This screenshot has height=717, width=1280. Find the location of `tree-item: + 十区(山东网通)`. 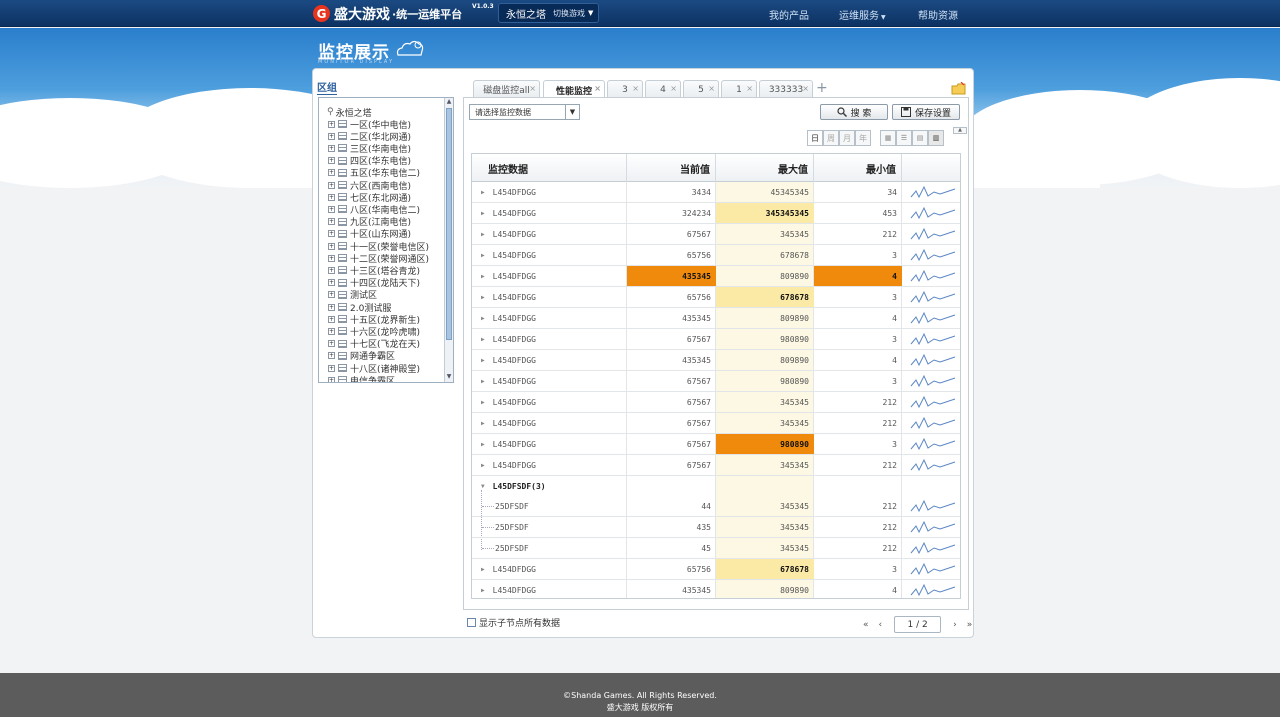

tree-item: + 十区(山东网通) is located at coordinates (365, 234).